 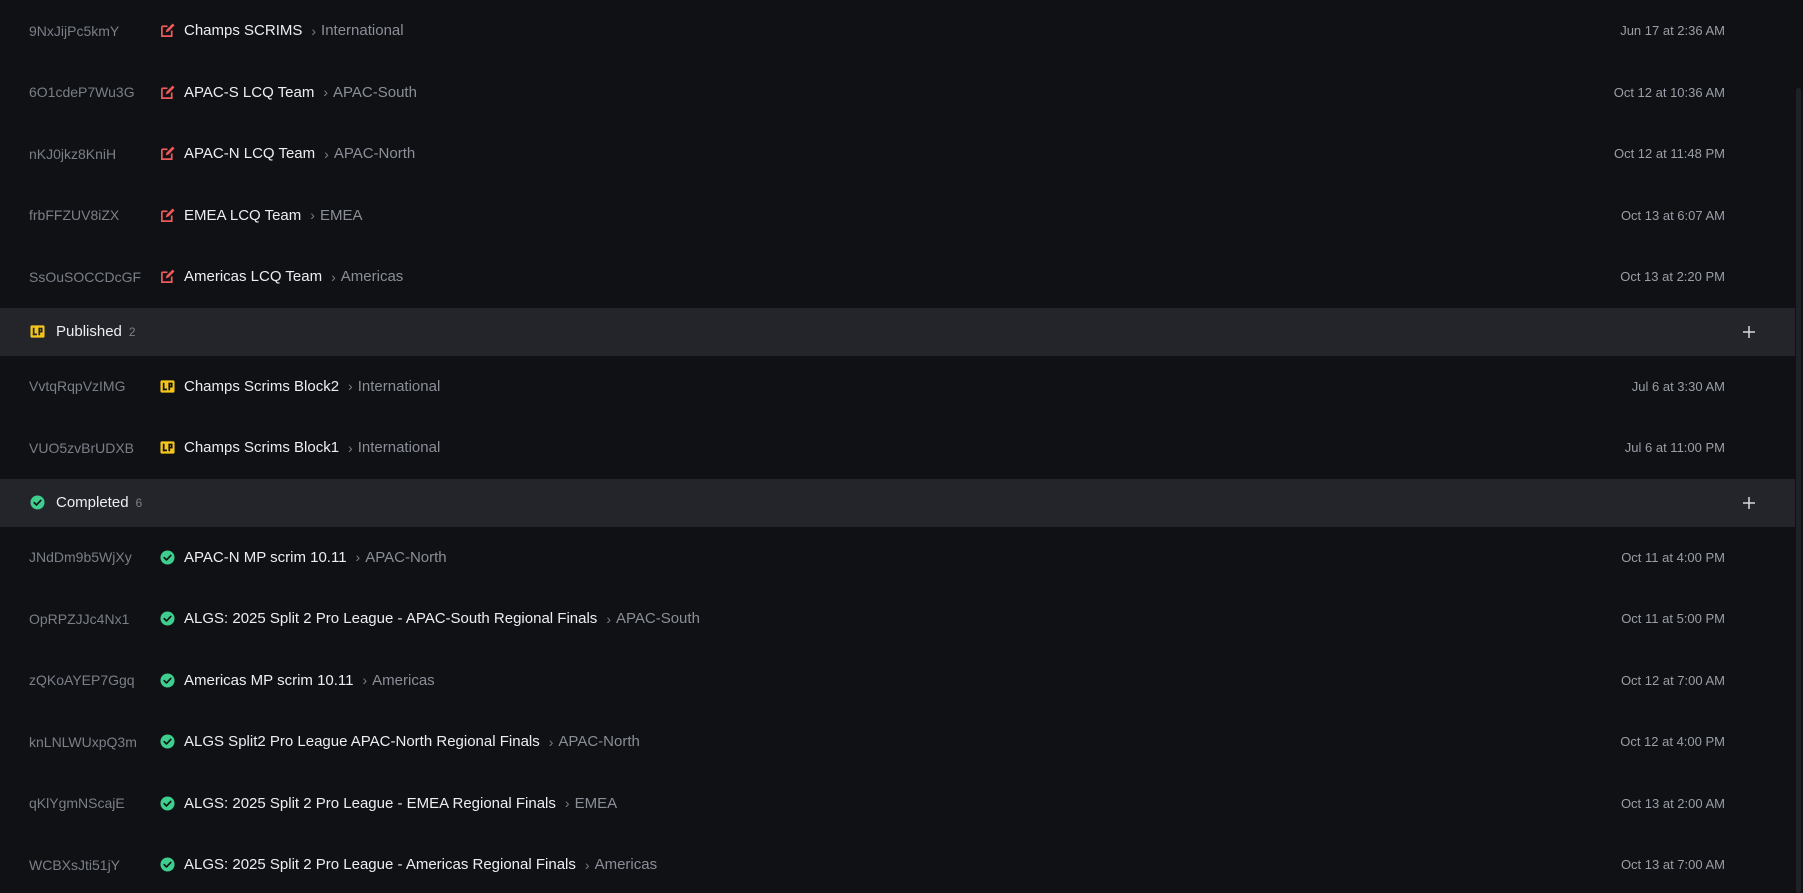 What do you see at coordinates (75, 864) in the screenshot?
I see `item-id: WCBXsJti51jY` at bounding box center [75, 864].